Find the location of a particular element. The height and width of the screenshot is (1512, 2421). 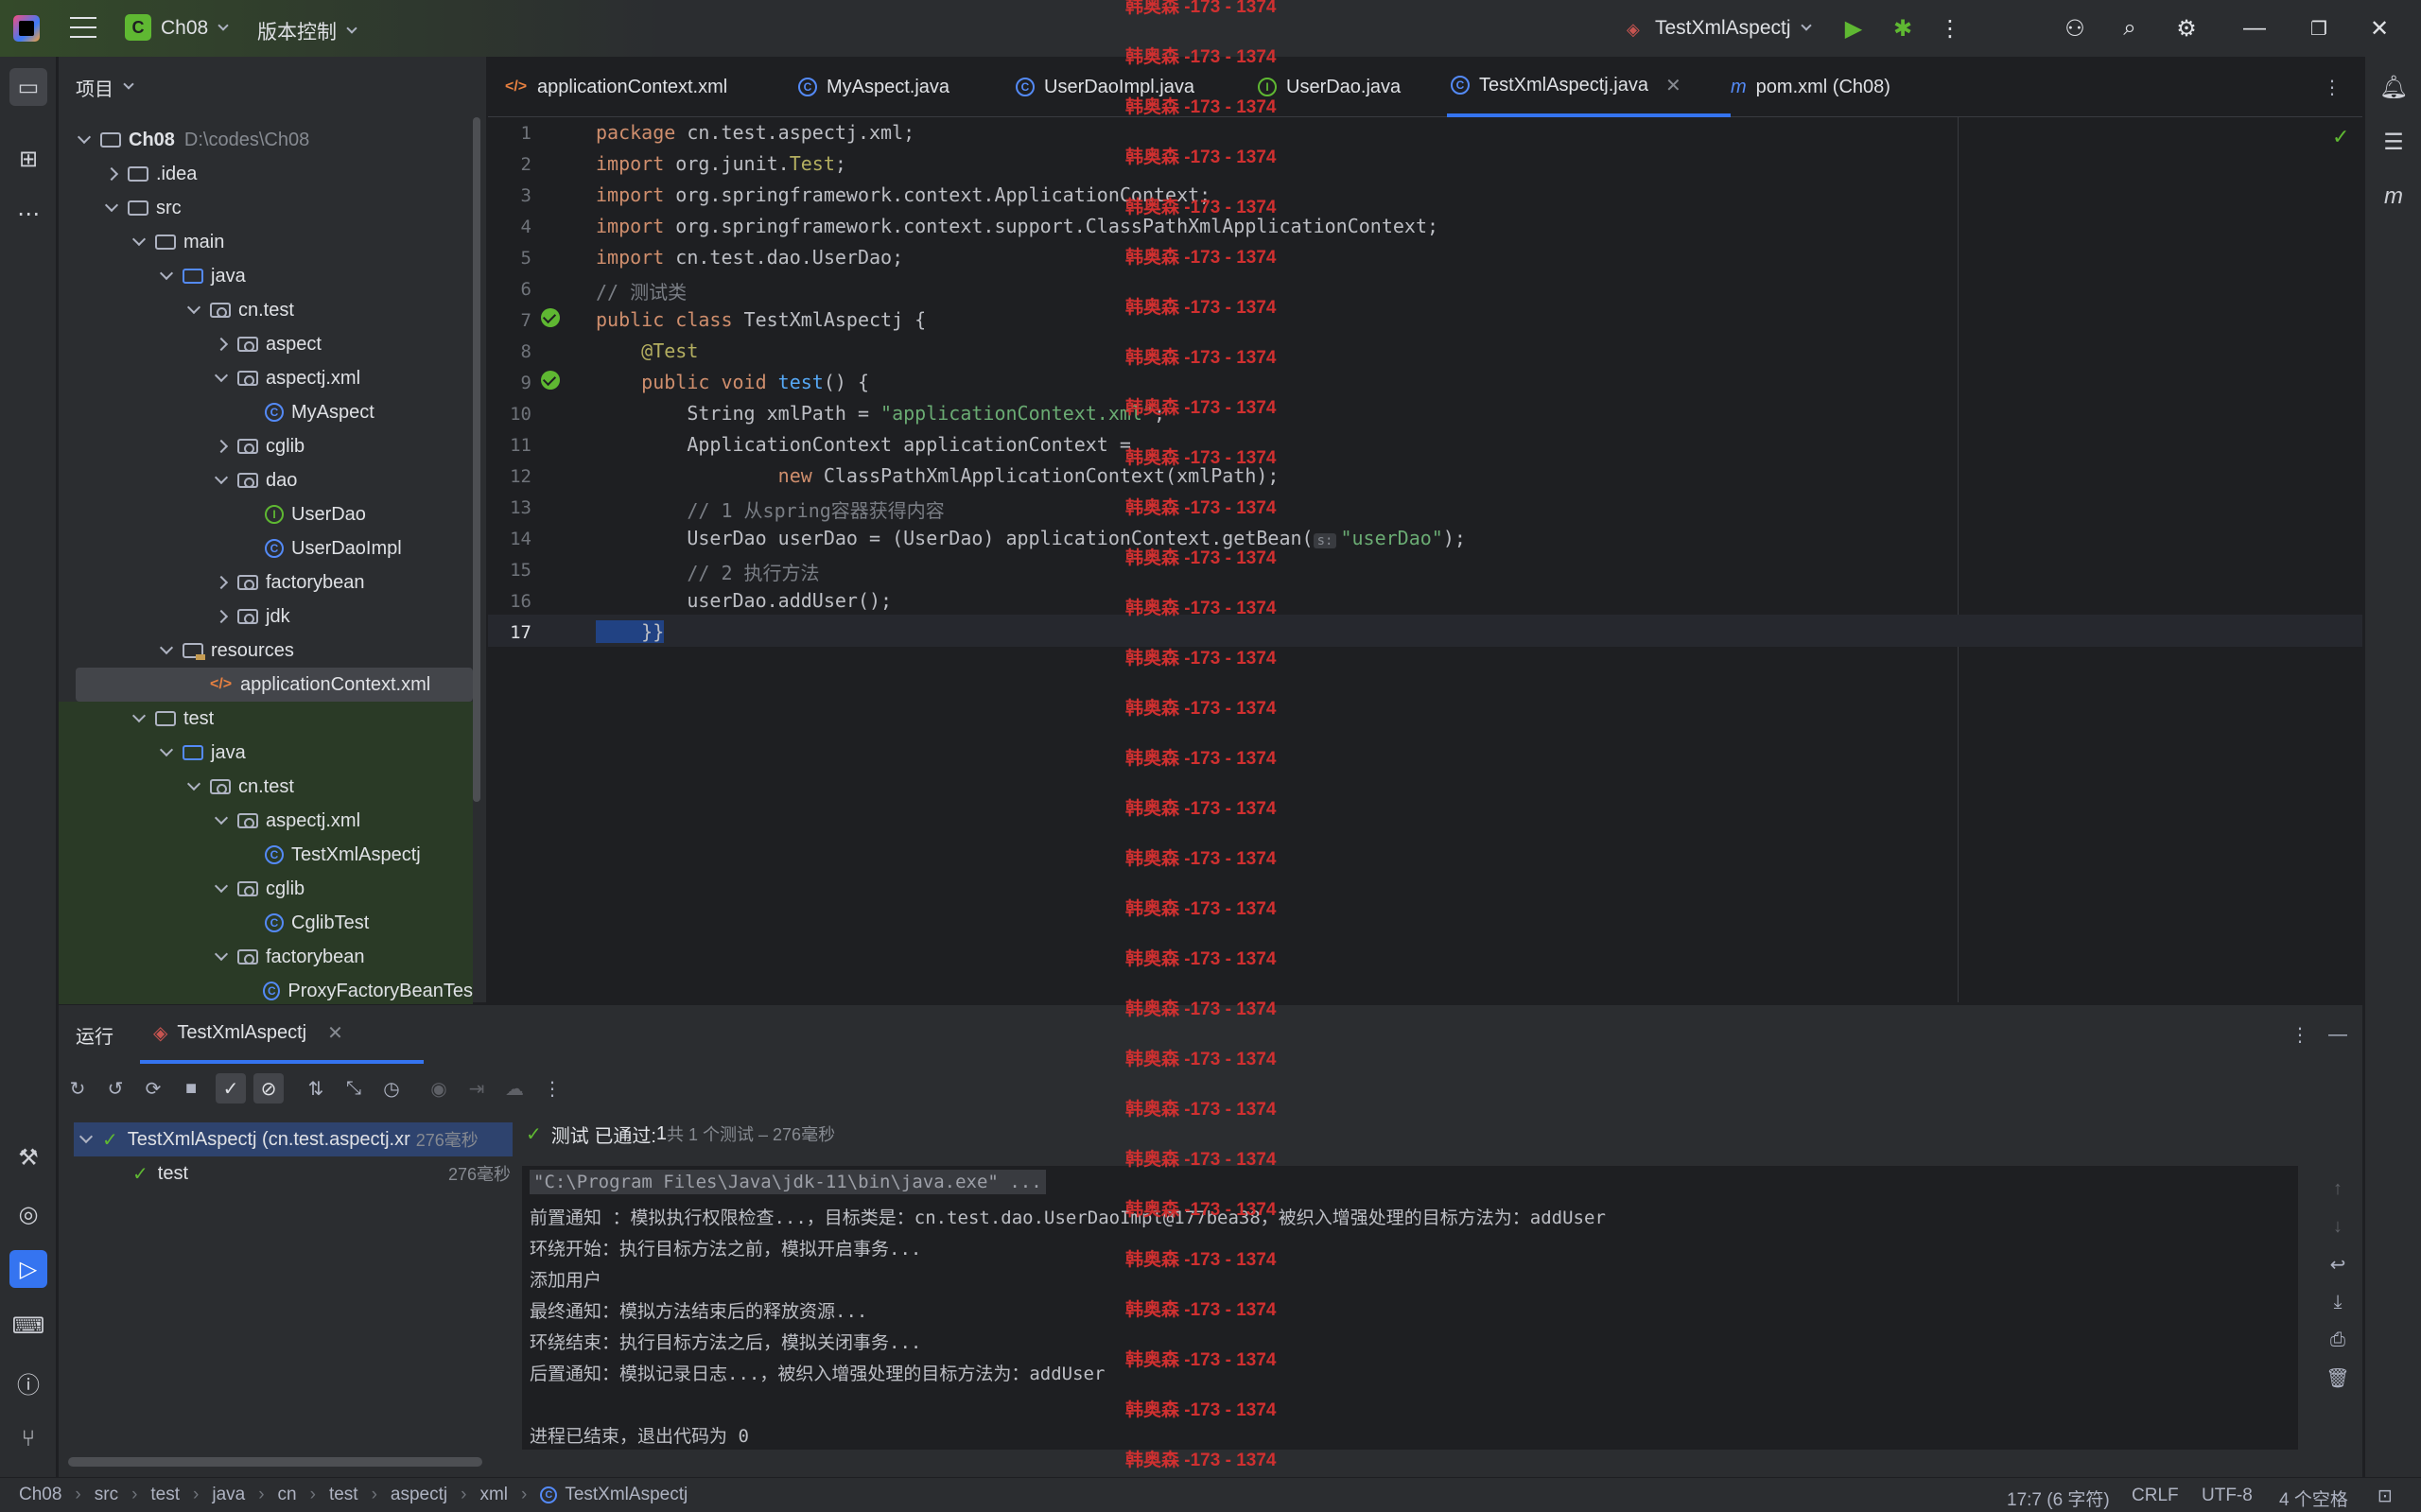

tab-testxmlaspectj-java: C TestXmlAspectj.java ✕ is located at coordinates (1589, 87).